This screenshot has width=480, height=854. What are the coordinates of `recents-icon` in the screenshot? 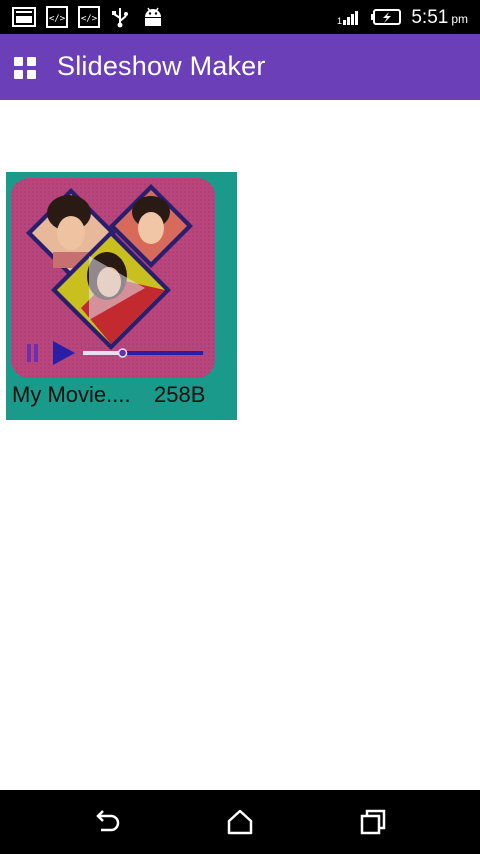 It's located at (373, 822).